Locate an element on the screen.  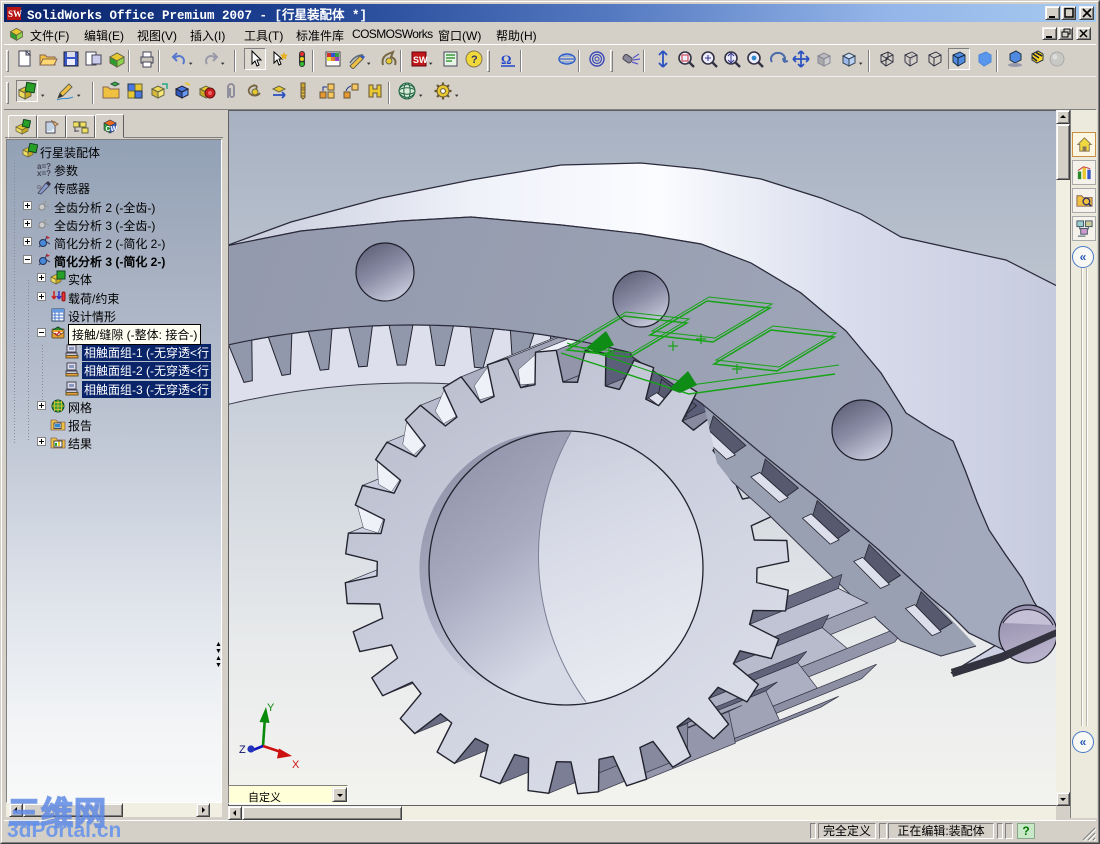
svg-text: Y is located at coordinates (271, 708).